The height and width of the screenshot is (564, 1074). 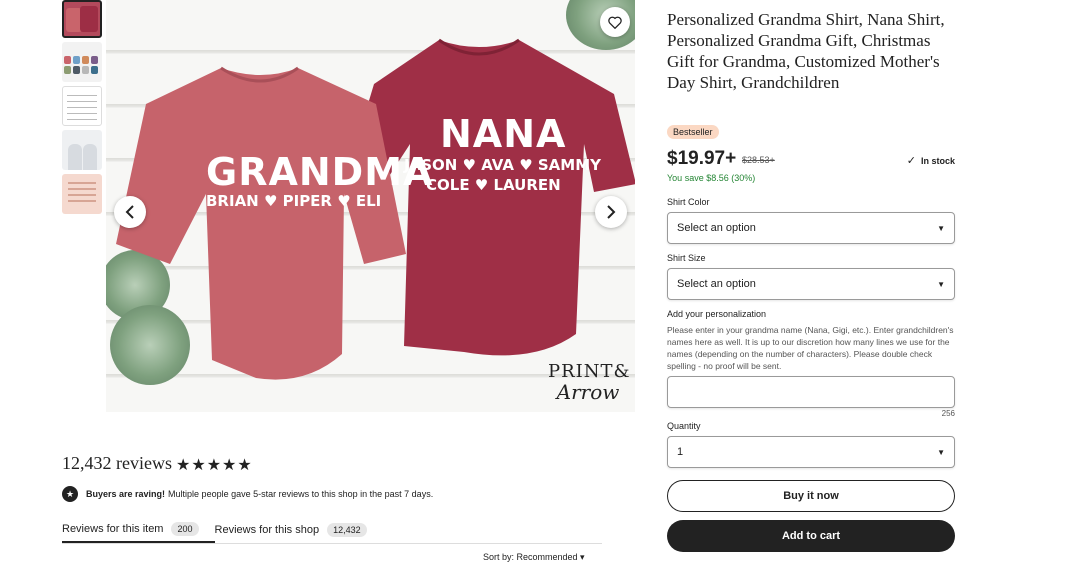 What do you see at coordinates (185, 529) in the screenshot?
I see `tab-reviews-item-count: 200` at bounding box center [185, 529].